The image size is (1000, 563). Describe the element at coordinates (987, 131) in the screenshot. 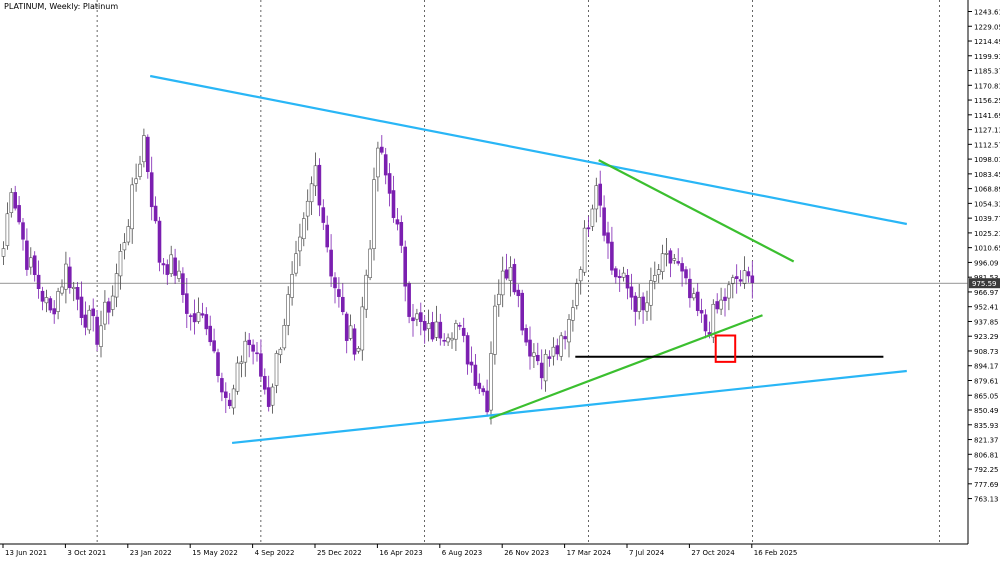

I see `y-tick-label: 1127.13` at that location.